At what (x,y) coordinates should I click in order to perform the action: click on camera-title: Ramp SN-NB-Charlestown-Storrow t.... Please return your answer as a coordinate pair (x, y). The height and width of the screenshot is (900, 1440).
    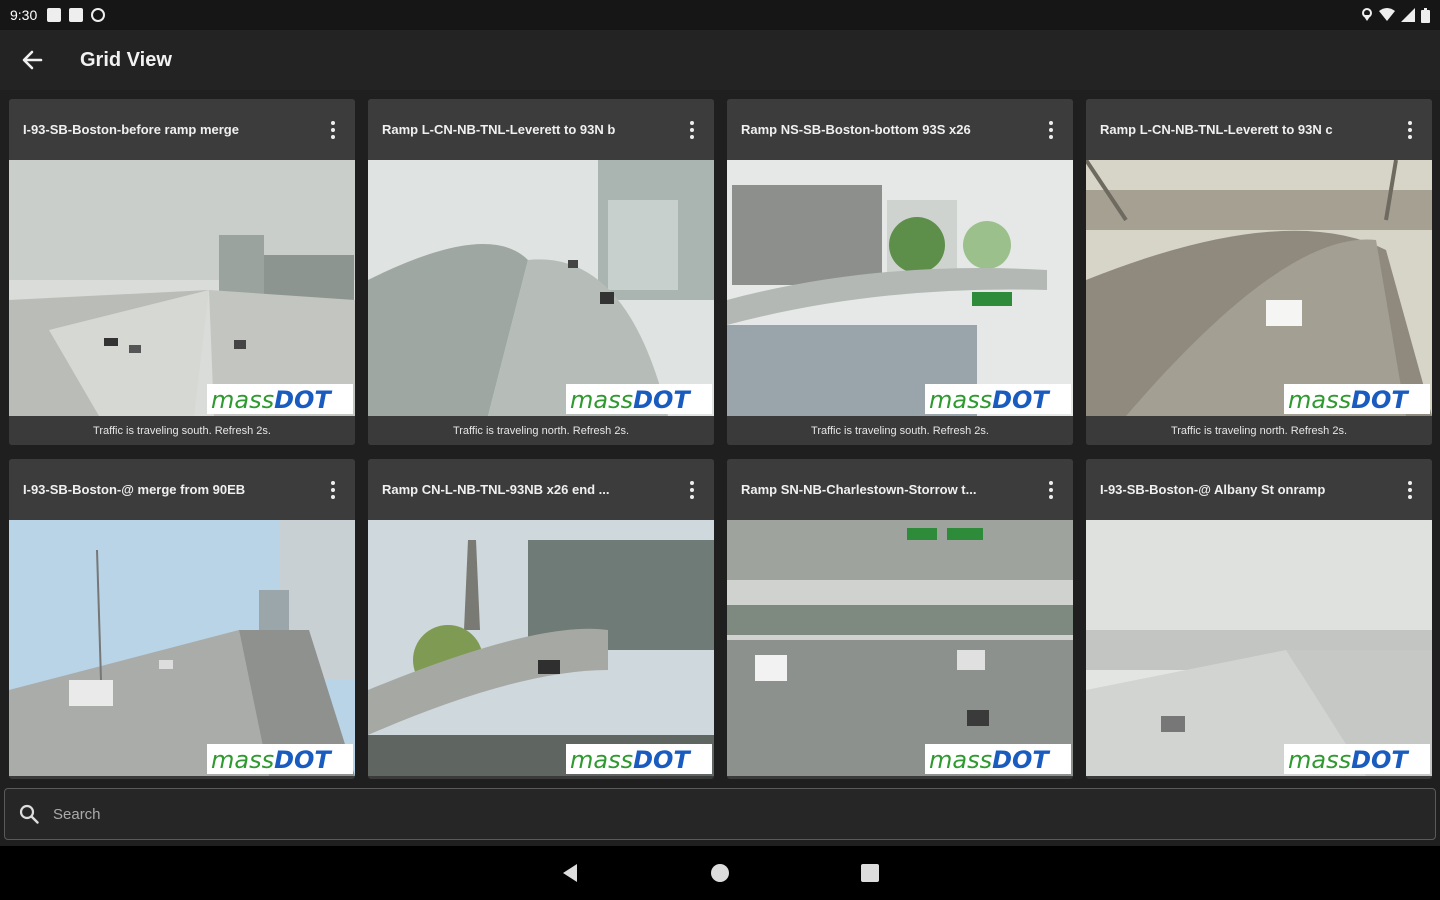
    Looking at the image, I should click on (859, 489).